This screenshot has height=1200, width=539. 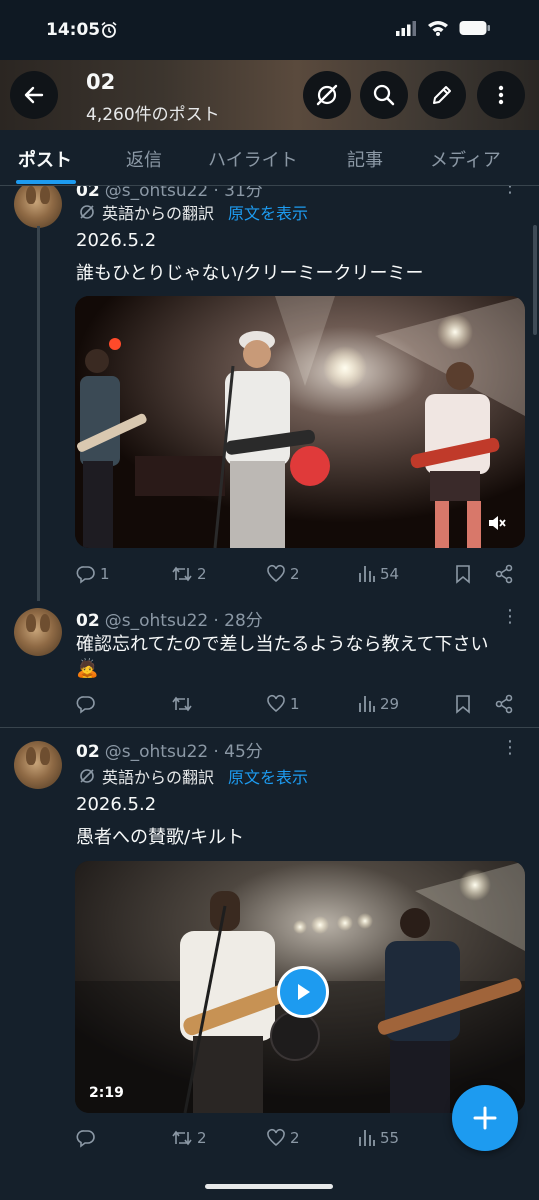 I want to click on reply-count: 1, so click(x=105, y=574).